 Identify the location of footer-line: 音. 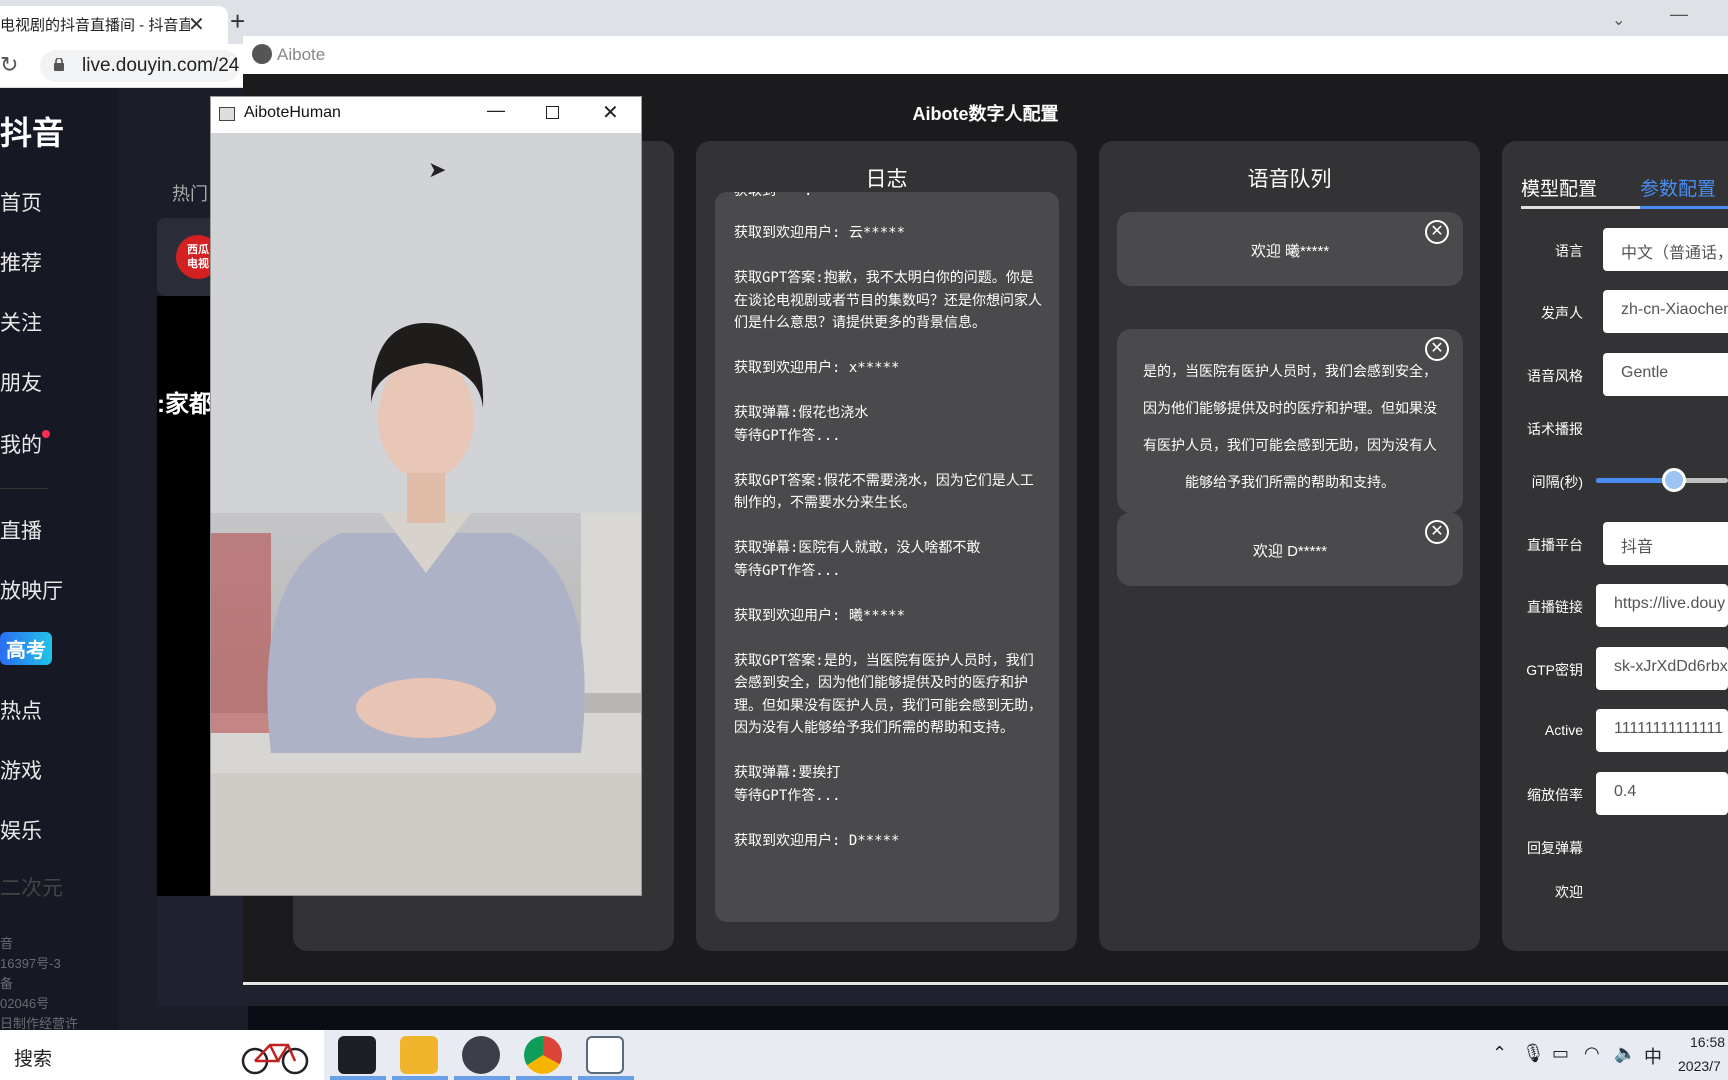
(7, 943).